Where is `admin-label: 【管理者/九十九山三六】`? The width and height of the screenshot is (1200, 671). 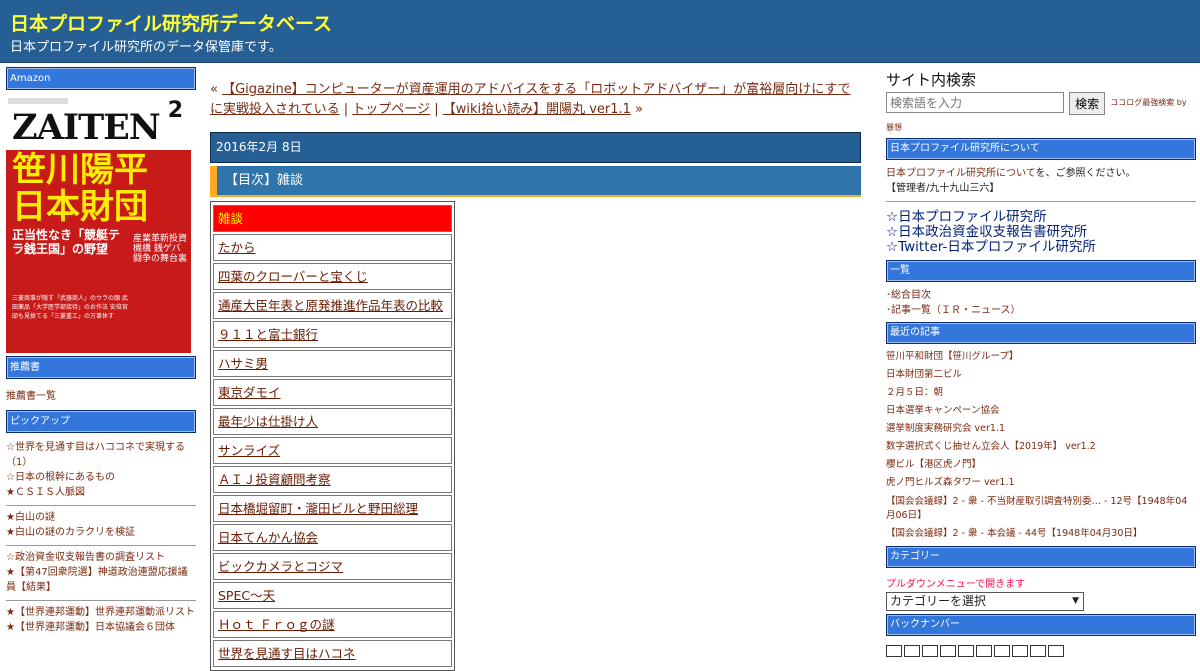 admin-label: 【管理者/九十九山三六】 is located at coordinates (943, 188).